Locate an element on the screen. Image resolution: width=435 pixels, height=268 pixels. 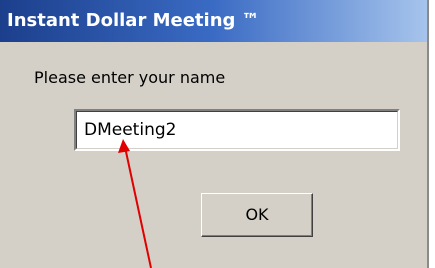
annotation-arrow-icon is located at coordinates (135, 203).